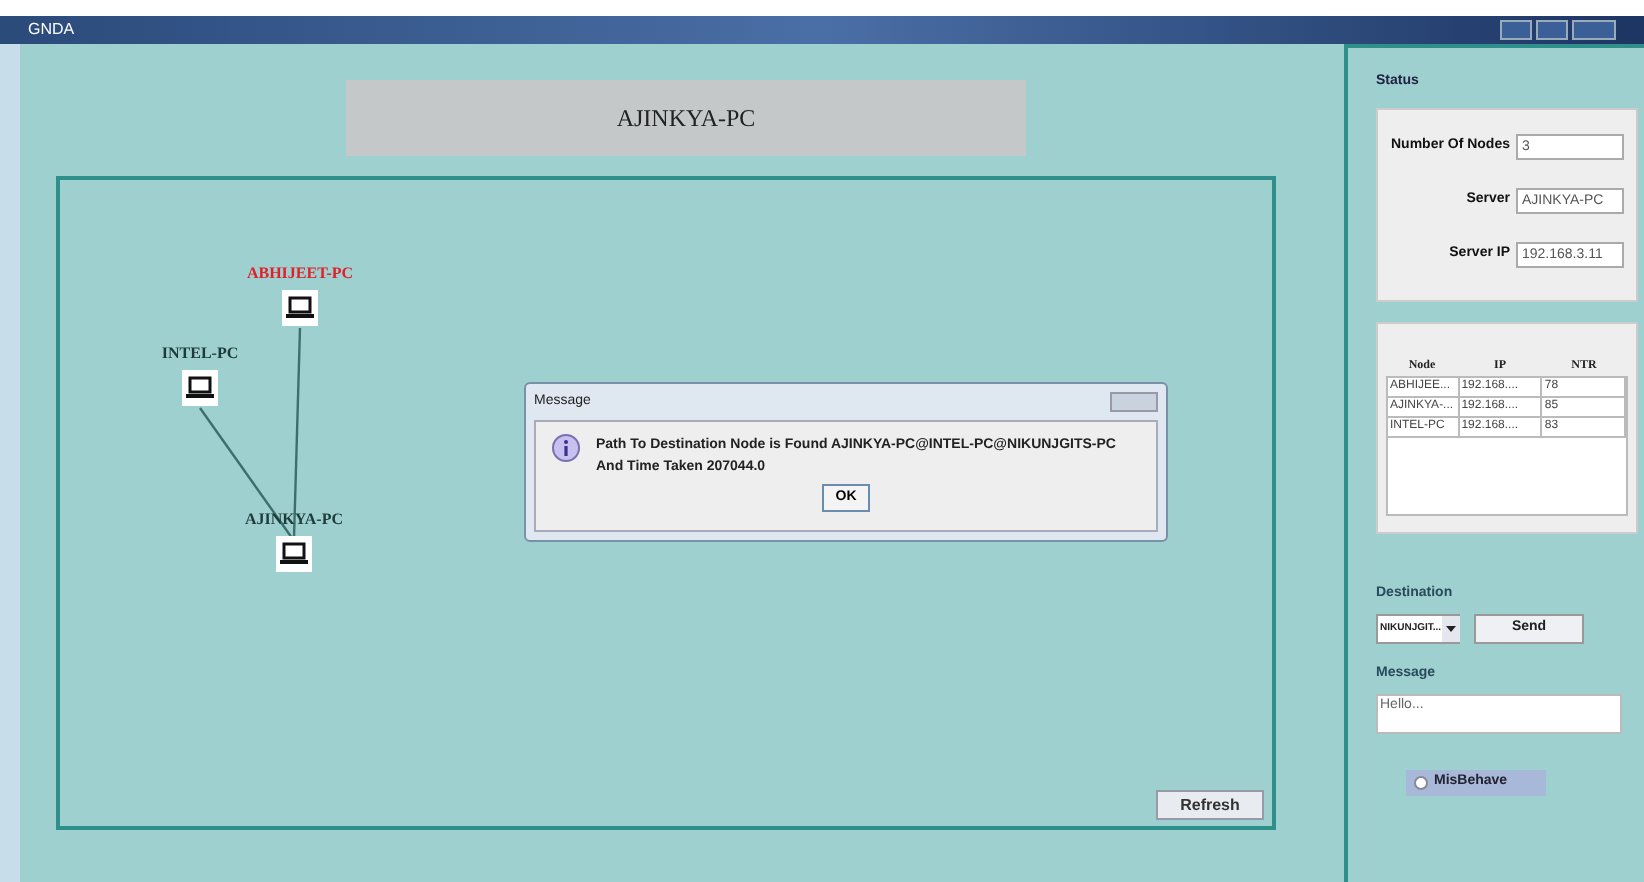 This screenshot has height=882, width=1644. What do you see at coordinates (1450, 629) in the screenshot?
I see `caret-icon` at bounding box center [1450, 629].